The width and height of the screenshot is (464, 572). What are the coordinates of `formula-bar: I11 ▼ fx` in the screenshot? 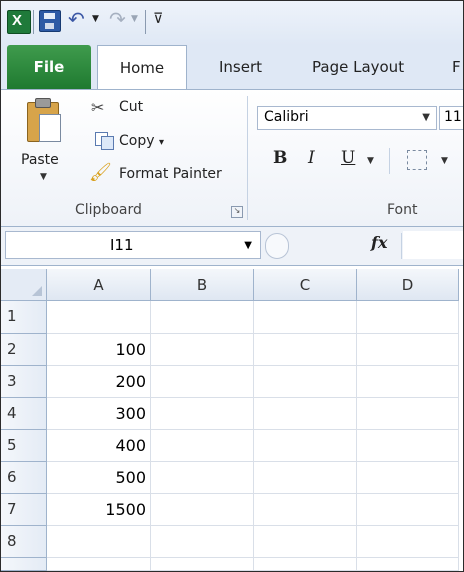 It's located at (232, 246).